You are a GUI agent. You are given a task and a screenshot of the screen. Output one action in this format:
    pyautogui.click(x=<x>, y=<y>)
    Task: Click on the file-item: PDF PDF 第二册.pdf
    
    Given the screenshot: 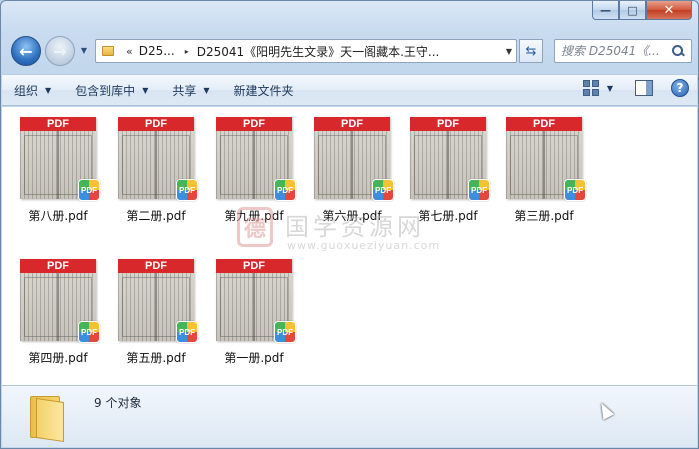 What is the action you would take?
    pyautogui.click(x=156, y=169)
    